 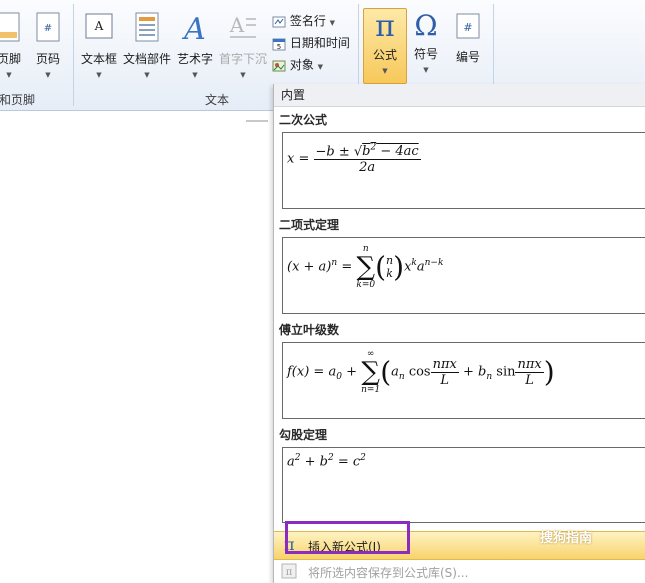 I want to click on symbol-button: Ω 符号 ▼, so click(x=426, y=42).